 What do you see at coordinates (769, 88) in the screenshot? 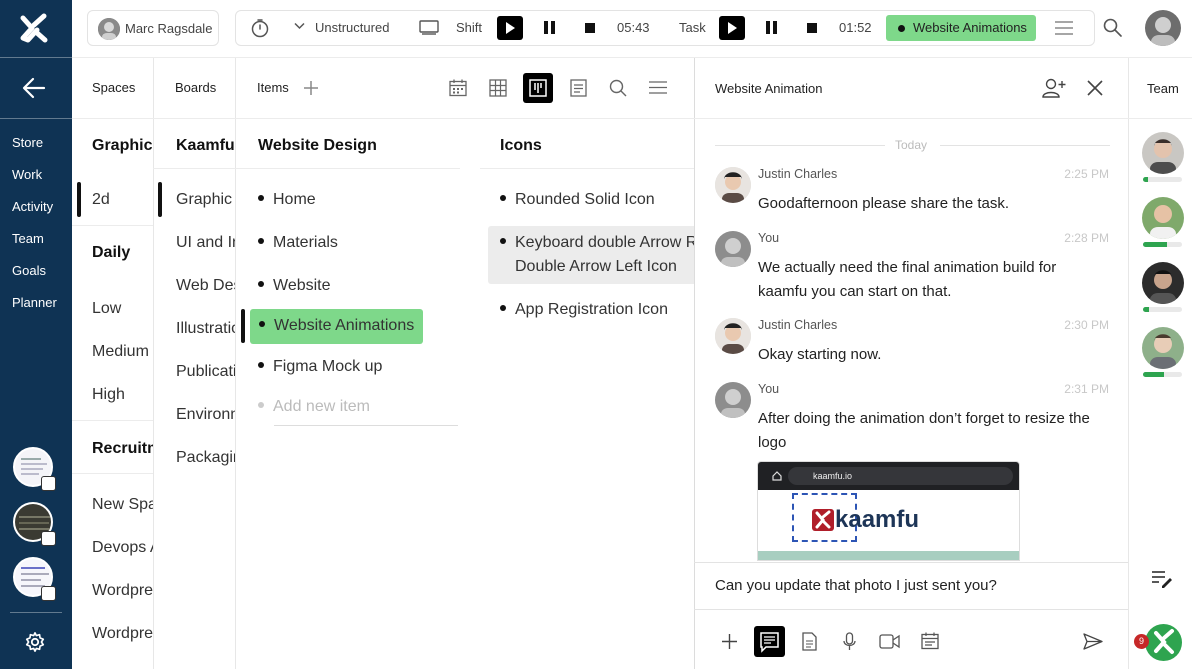
I see `chat-title: Website Animation` at bounding box center [769, 88].